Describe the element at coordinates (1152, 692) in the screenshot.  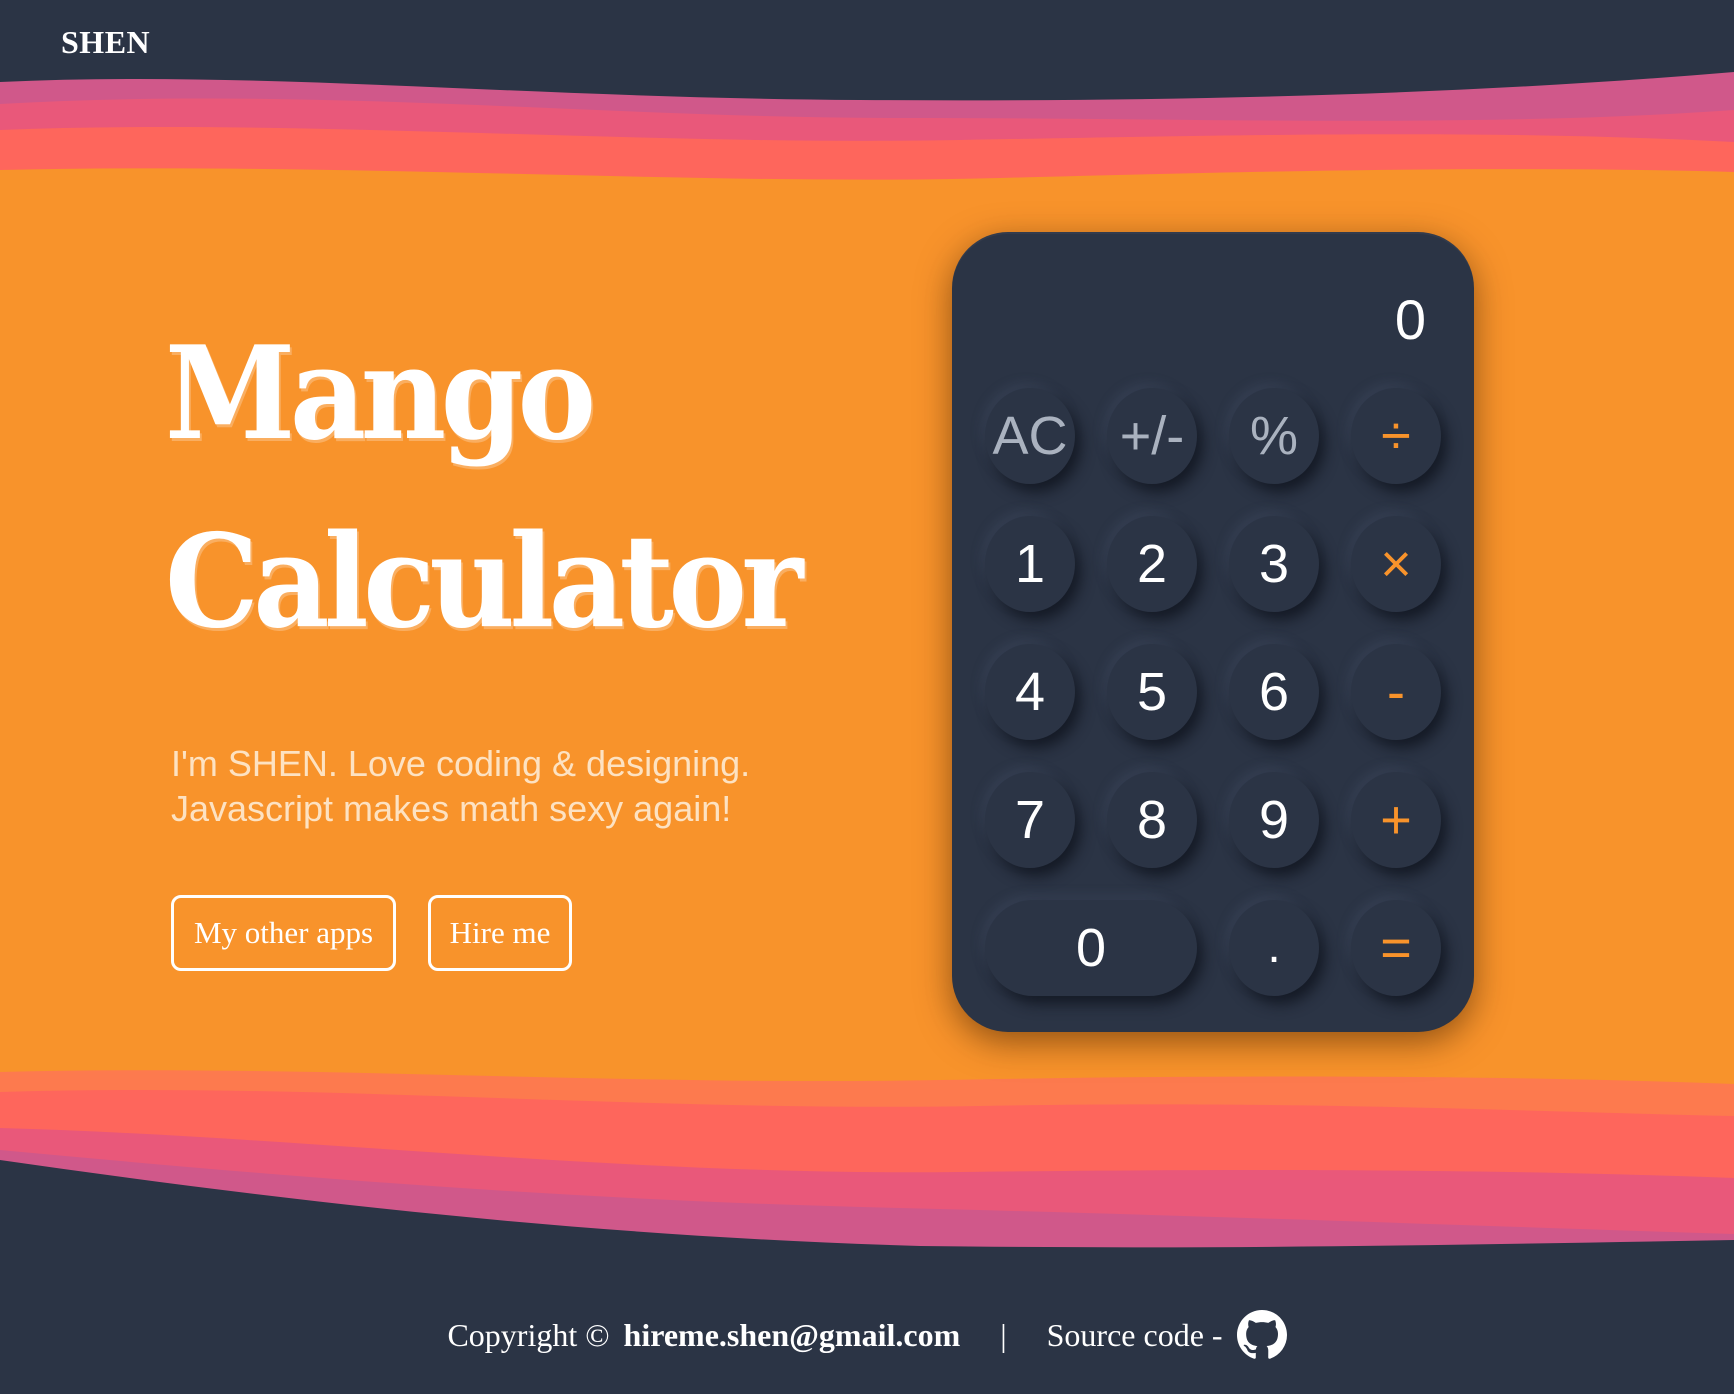
I see `key-5: 5` at that location.